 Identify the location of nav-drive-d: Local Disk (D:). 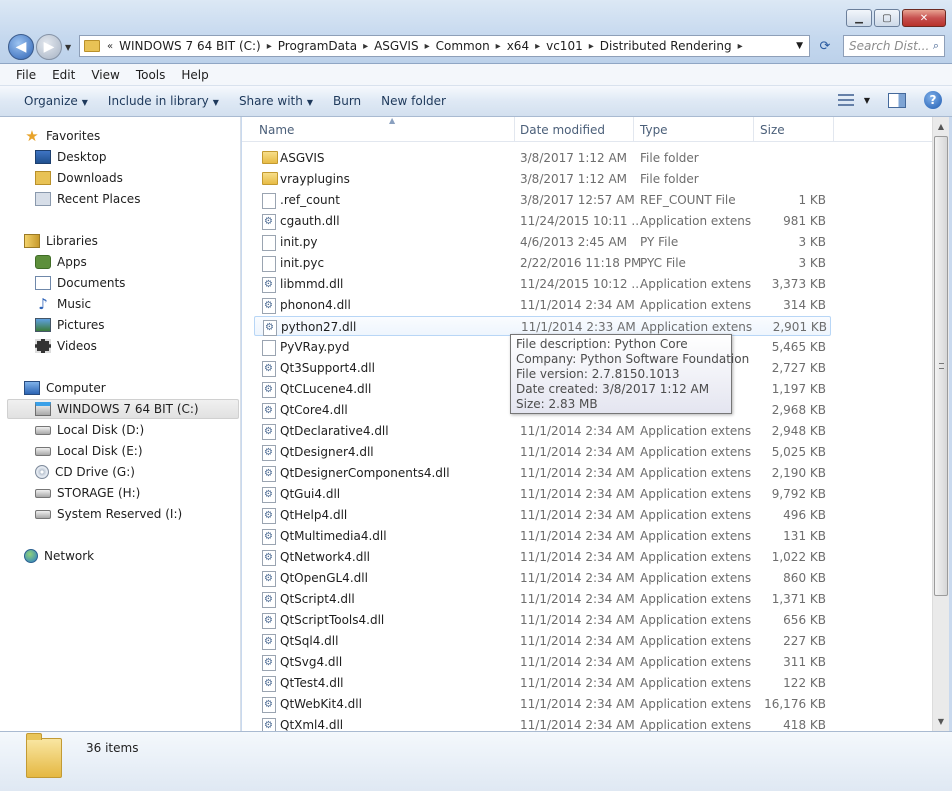
(89, 430).